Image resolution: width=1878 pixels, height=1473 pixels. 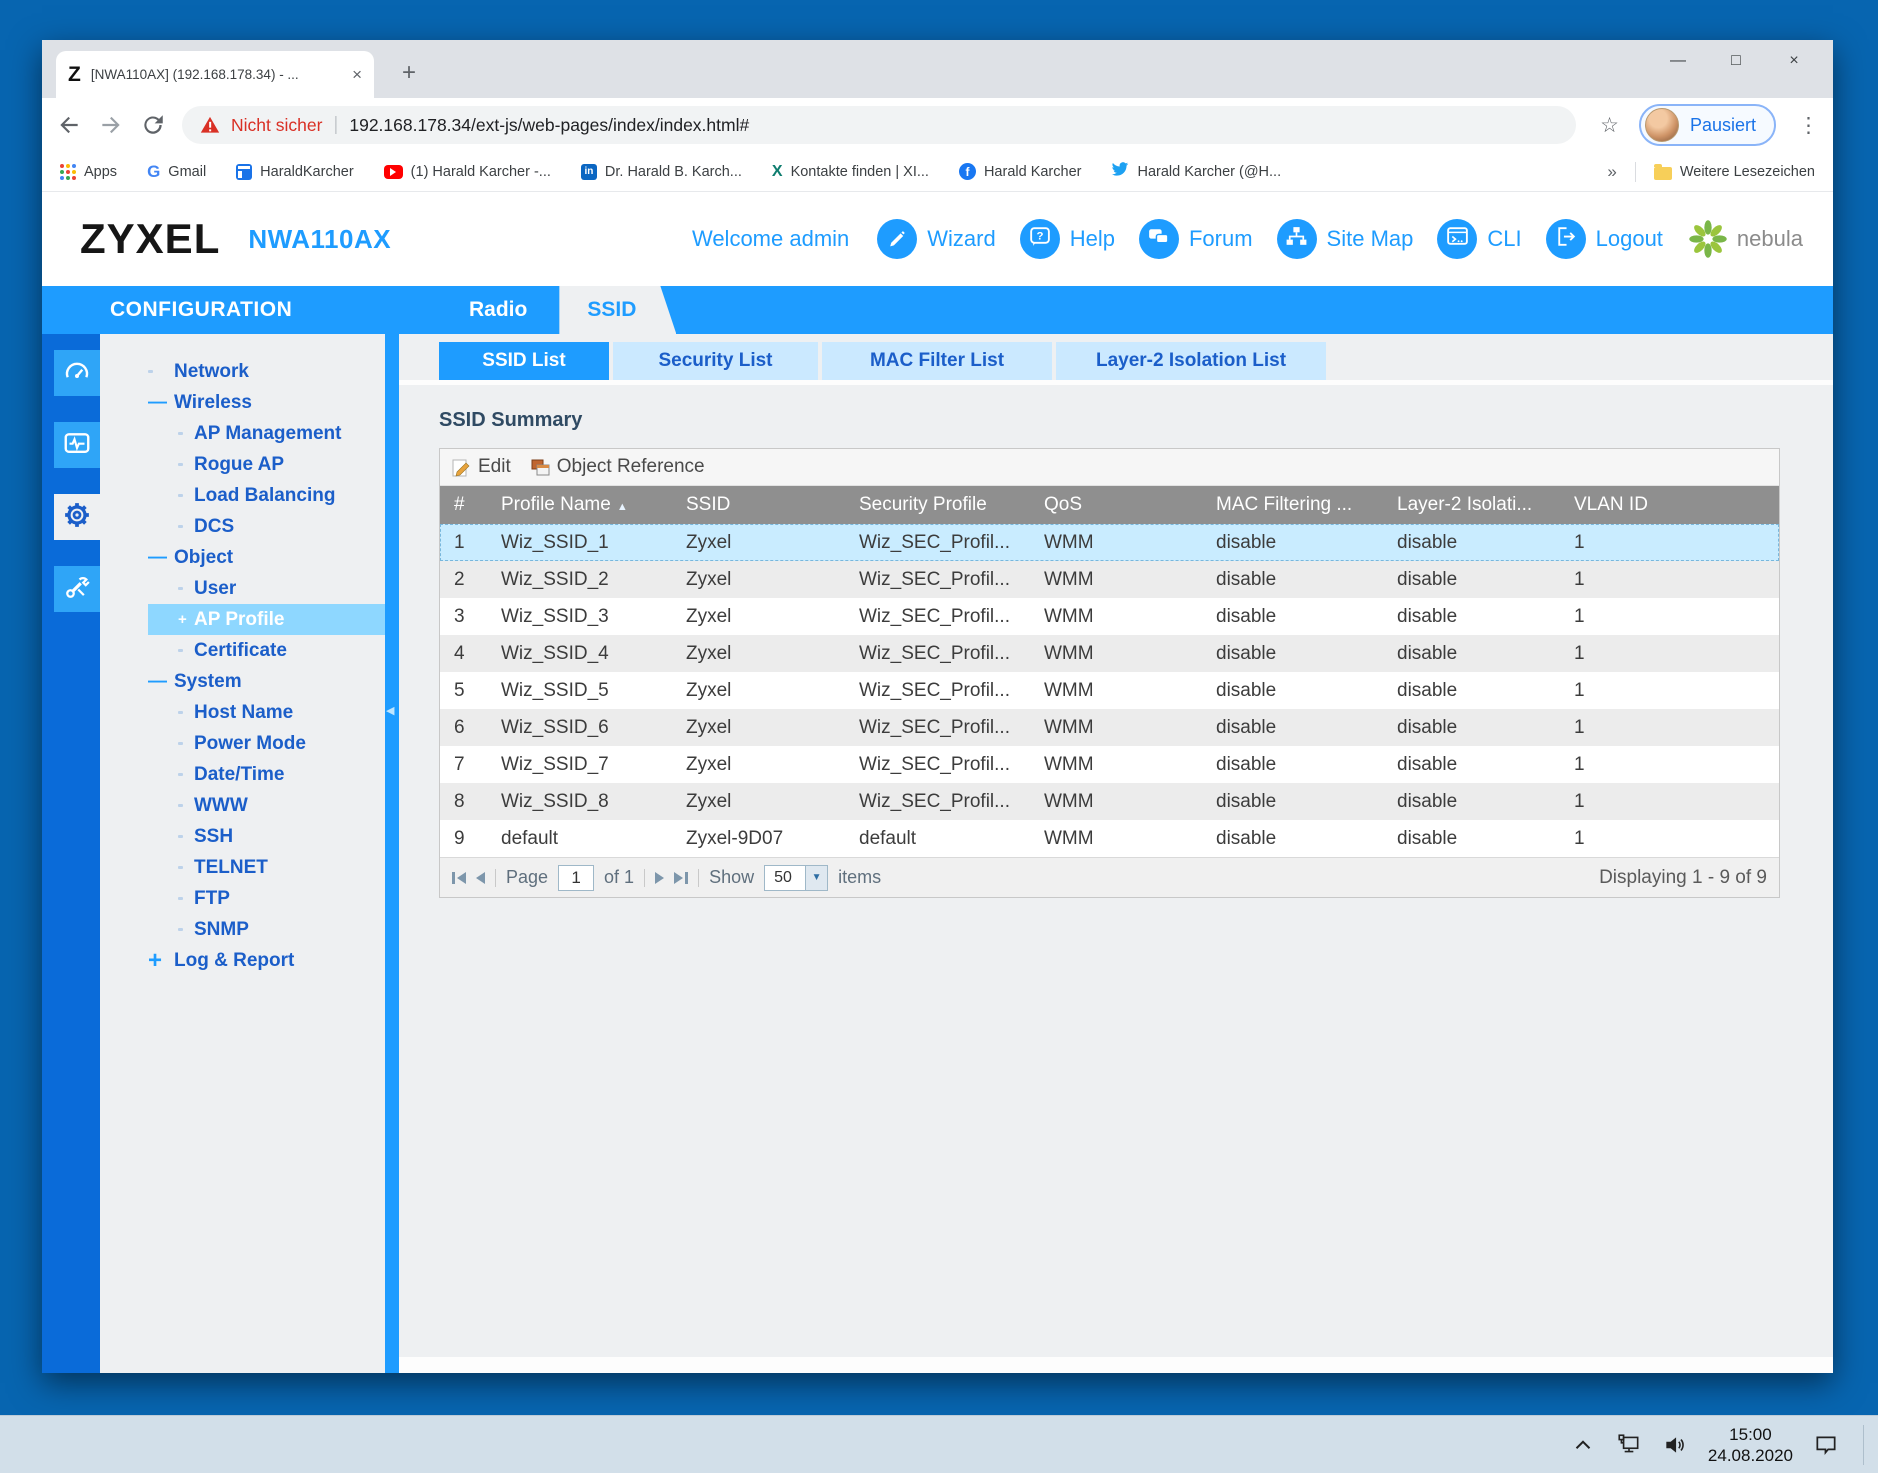 I want to click on subtab-mac-filter-list: MAC Filter List, so click(x=937, y=361).